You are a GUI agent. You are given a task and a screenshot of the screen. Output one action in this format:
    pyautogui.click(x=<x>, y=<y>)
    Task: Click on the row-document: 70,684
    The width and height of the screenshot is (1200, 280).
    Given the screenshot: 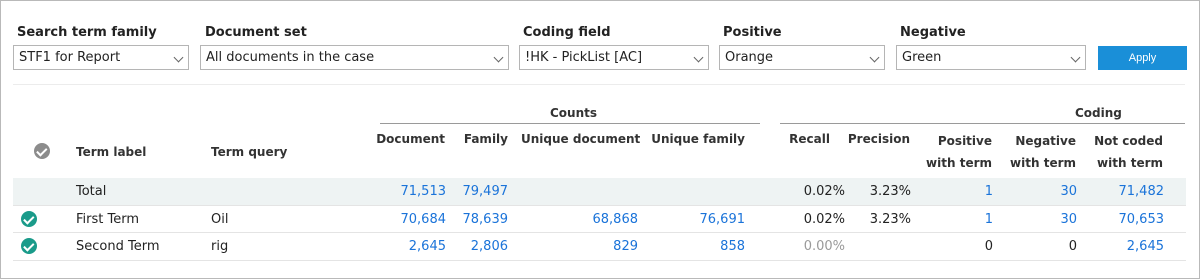 What is the action you would take?
    pyautogui.click(x=408, y=219)
    